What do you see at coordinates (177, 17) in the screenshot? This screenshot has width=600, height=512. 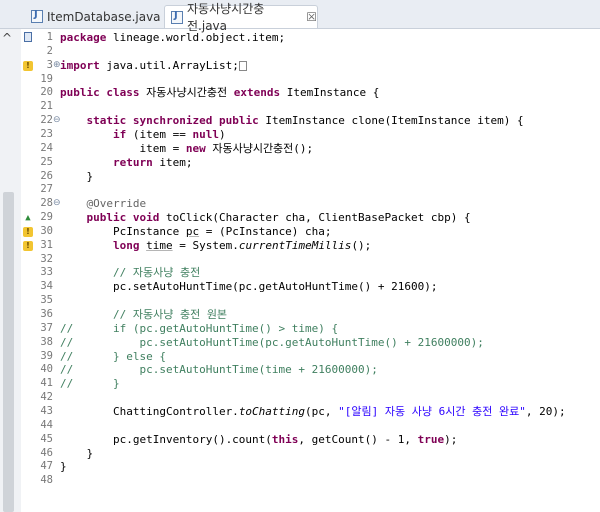 I see `java-file-icon` at bounding box center [177, 17].